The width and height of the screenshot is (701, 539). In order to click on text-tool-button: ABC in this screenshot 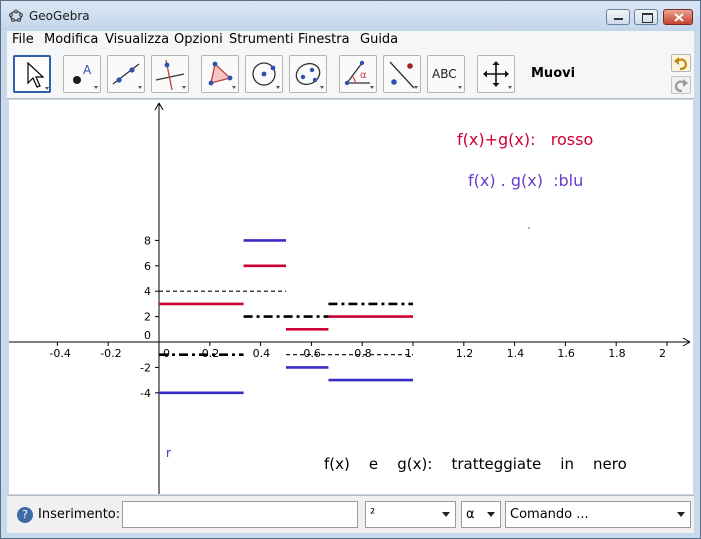, I will do `click(446, 74)`.